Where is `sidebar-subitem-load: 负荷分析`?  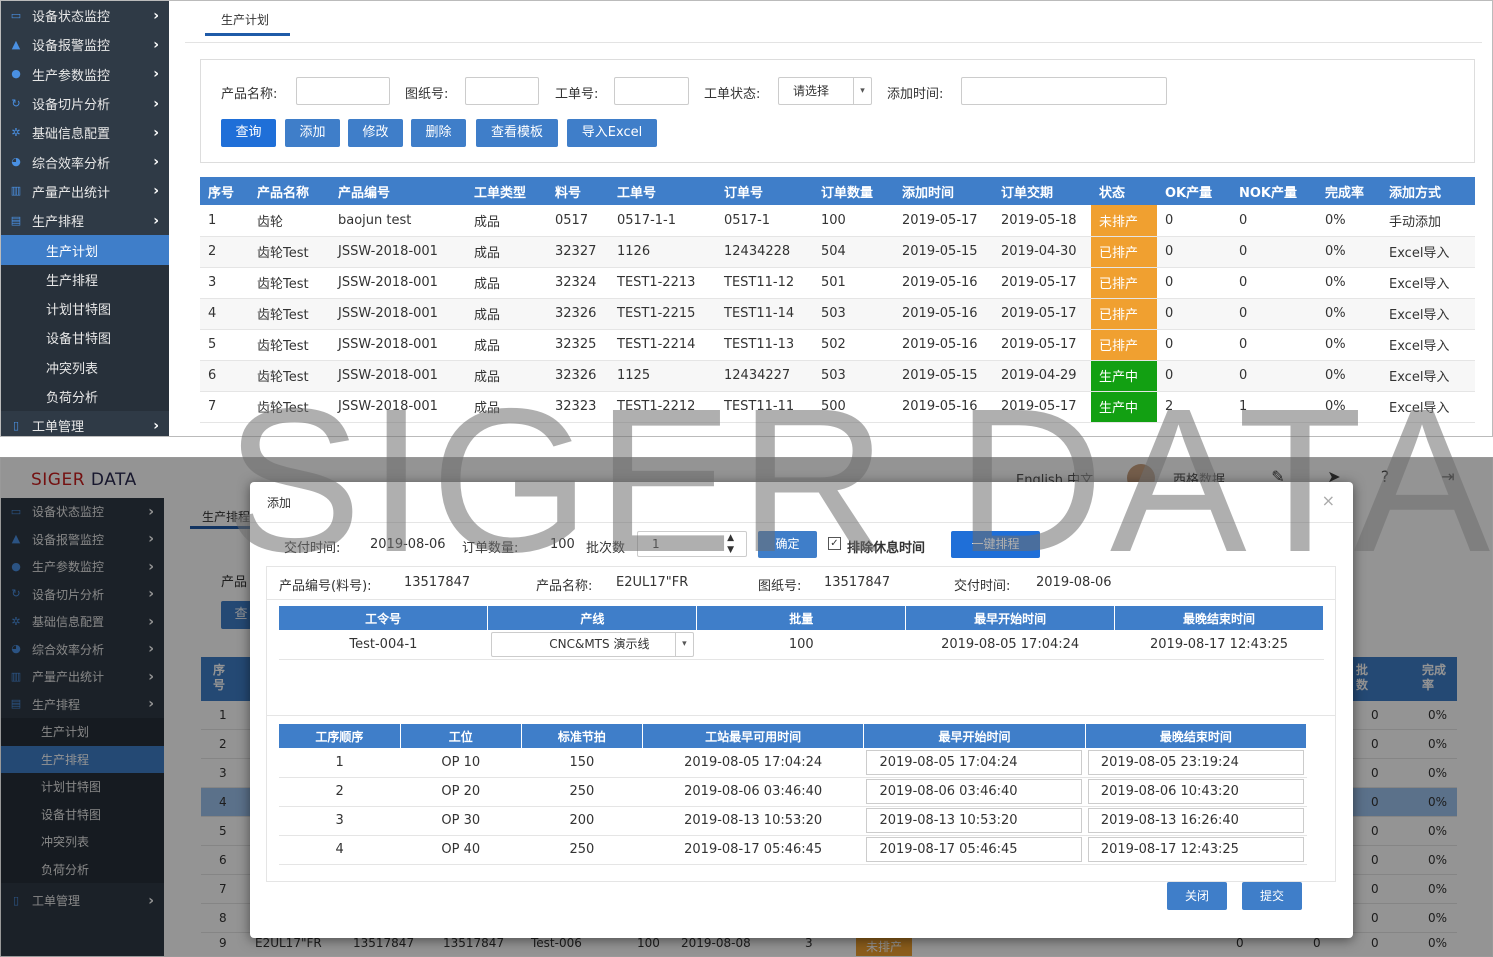 sidebar-subitem-load: 负荷分析 is located at coordinates (85, 396).